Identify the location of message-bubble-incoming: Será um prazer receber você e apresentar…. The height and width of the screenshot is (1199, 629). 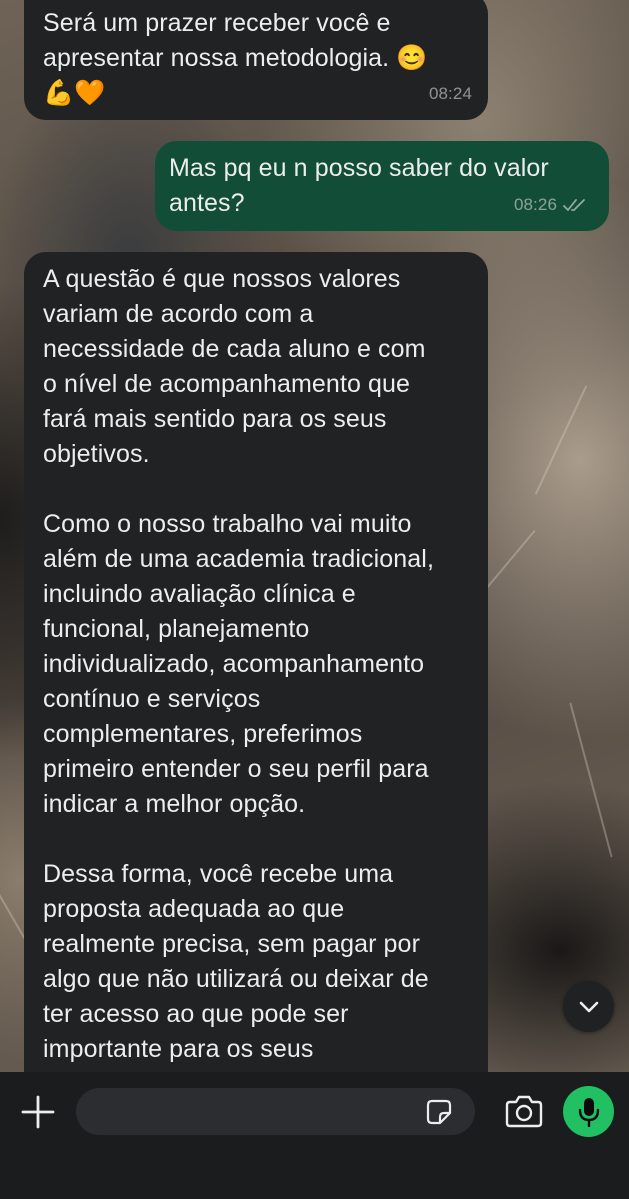
(256, 60).